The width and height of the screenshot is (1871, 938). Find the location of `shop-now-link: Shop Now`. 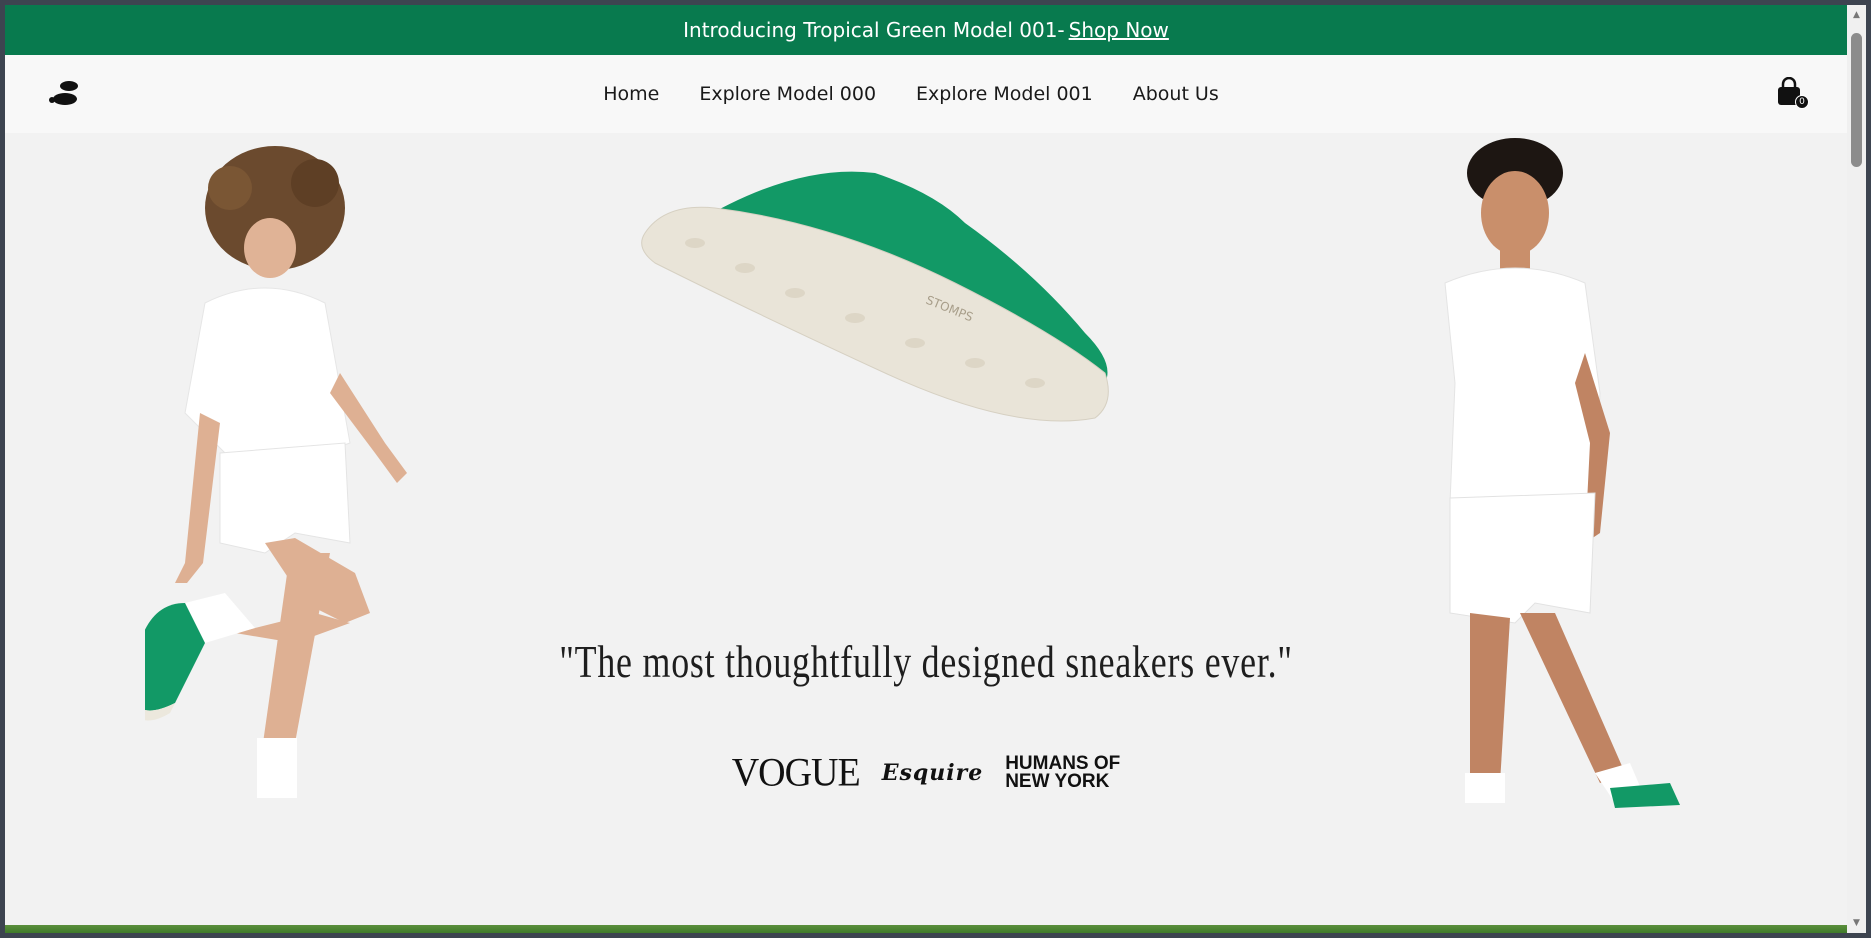

shop-now-link: Shop Now is located at coordinates (1119, 30).